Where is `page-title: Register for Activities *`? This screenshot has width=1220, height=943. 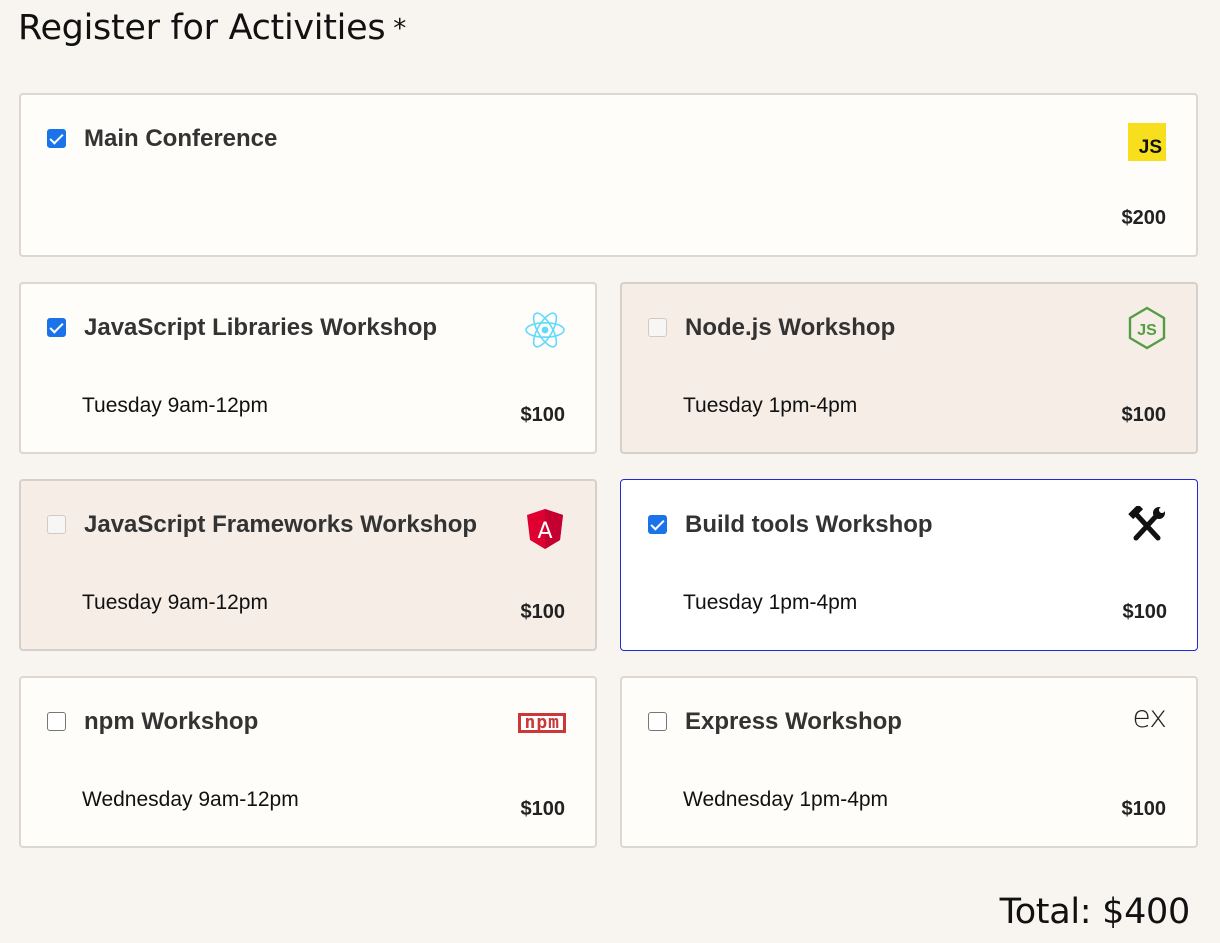 page-title: Register for Activities * is located at coordinates (212, 28).